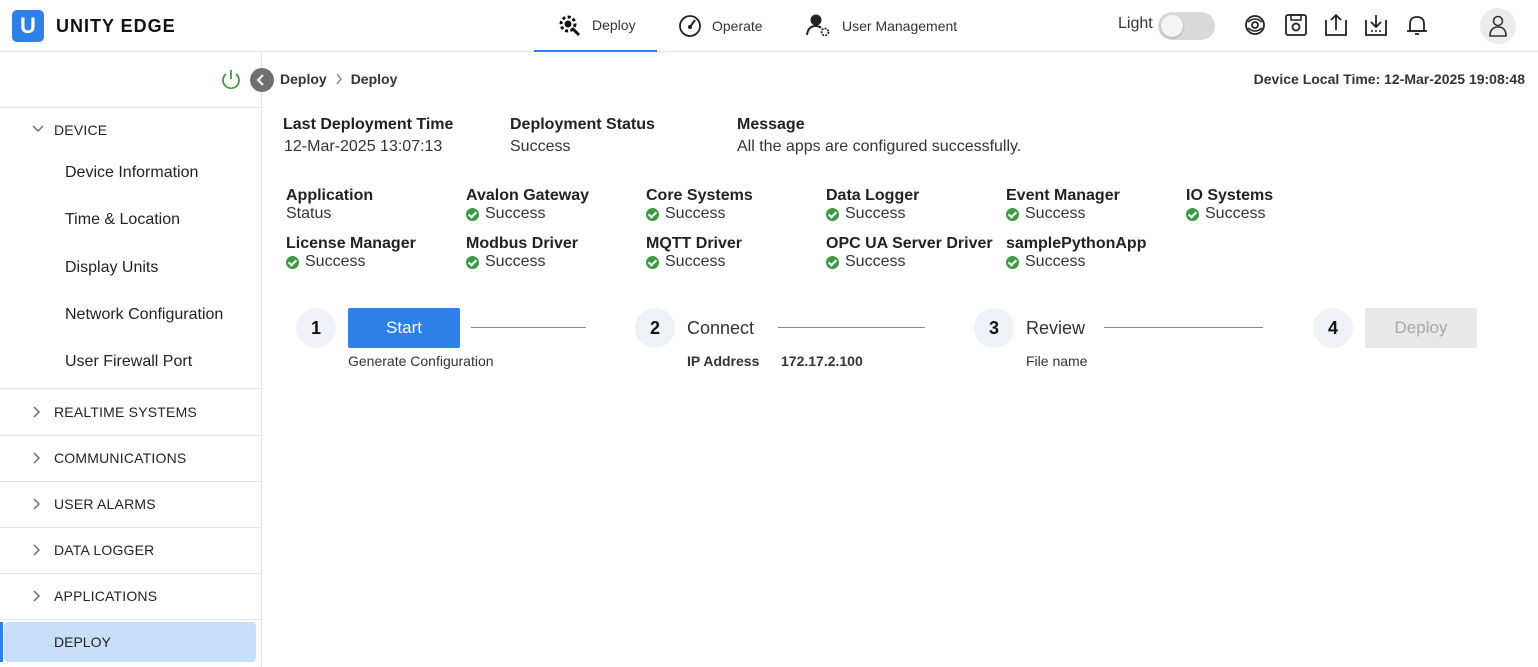  I want to click on chevron-left-icon, so click(260, 80).